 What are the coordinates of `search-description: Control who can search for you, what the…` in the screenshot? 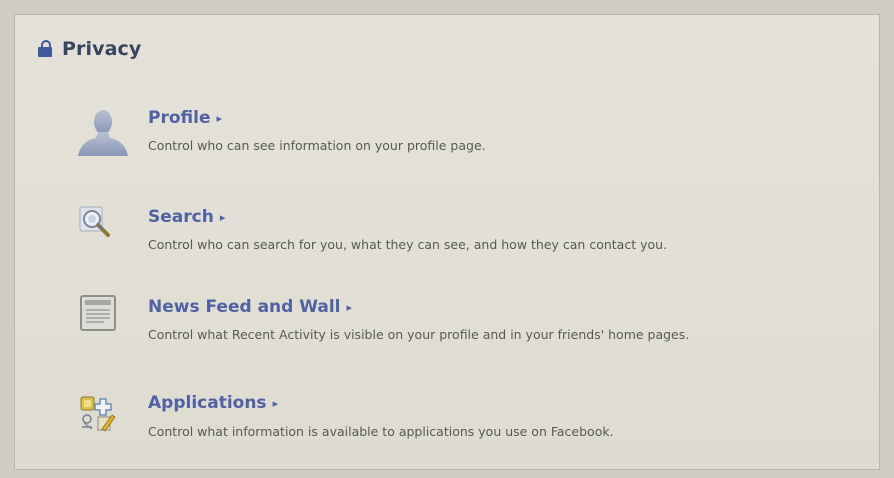 It's located at (408, 244).